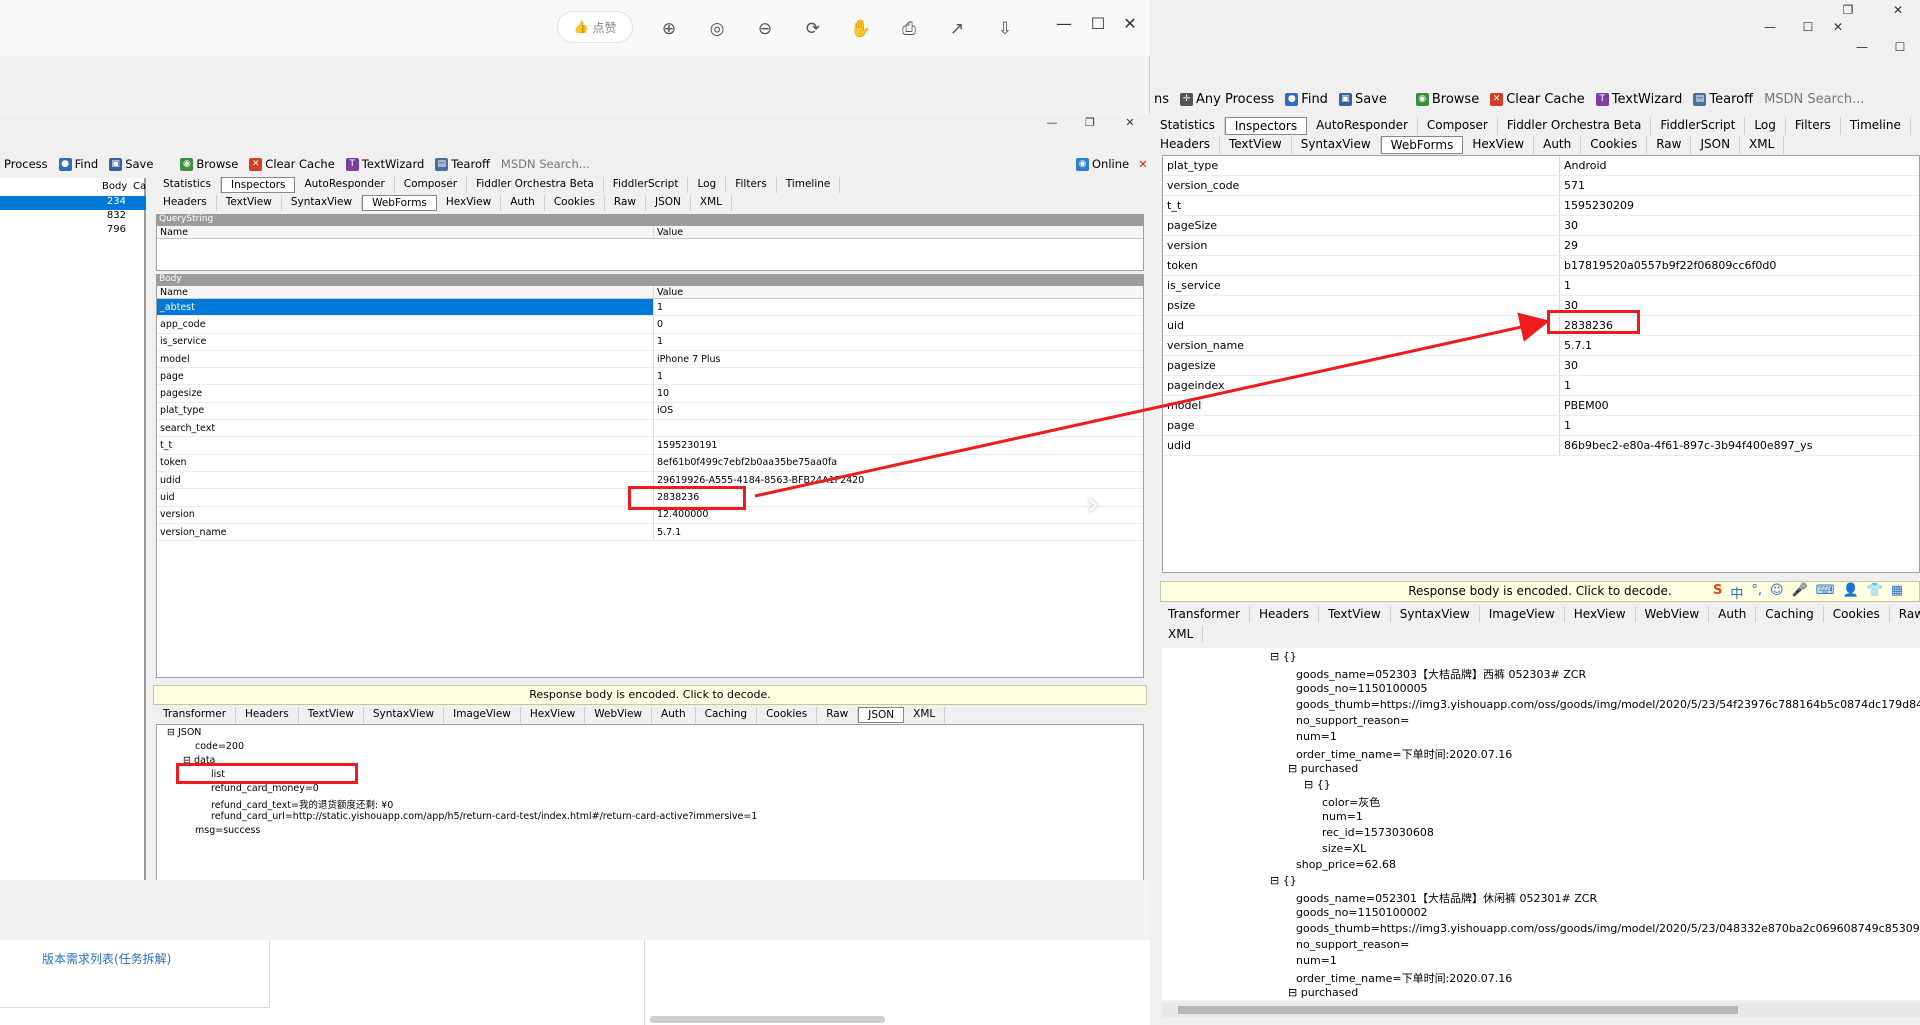  What do you see at coordinates (1808, 27) in the screenshot?
I see `right-maximize-icon: ☐` at bounding box center [1808, 27].